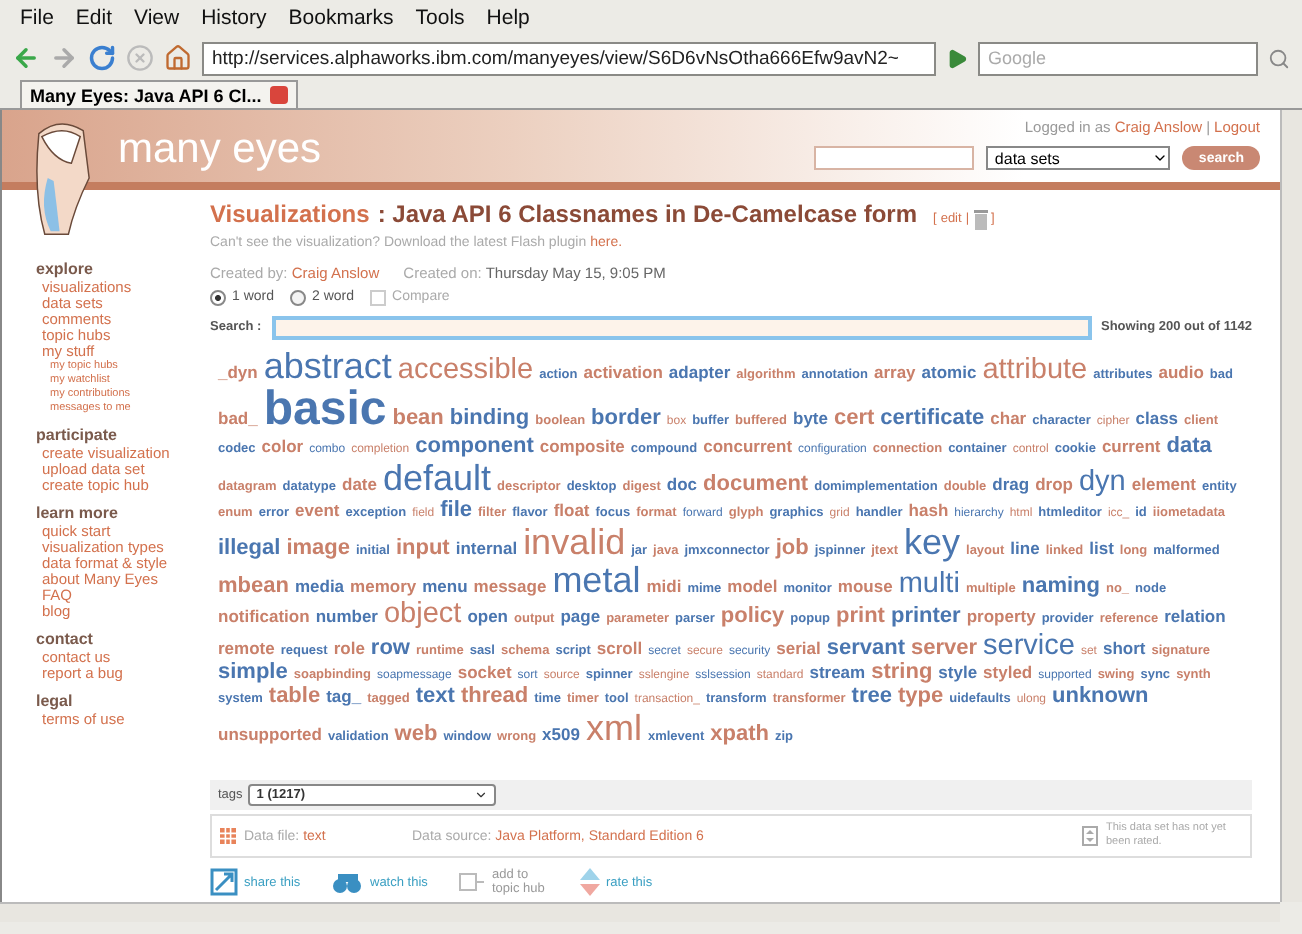  What do you see at coordinates (1025, 547) in the screenshot?
I see `cloud-word: line` at bounding box center [1025, 547].